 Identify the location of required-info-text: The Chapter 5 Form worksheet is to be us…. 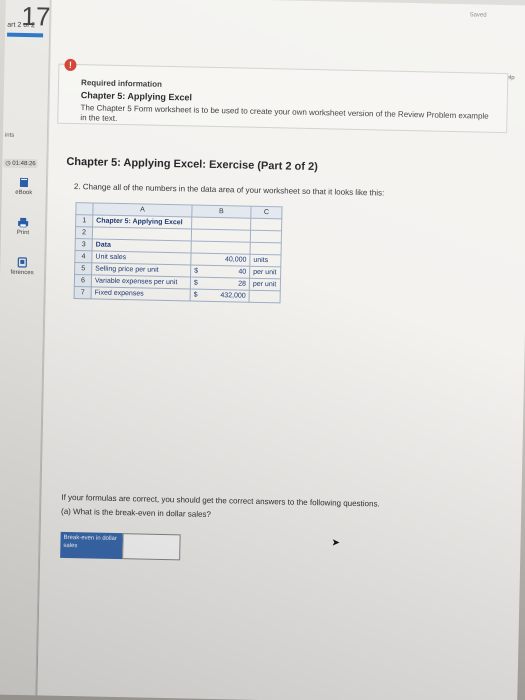
(284, 113).